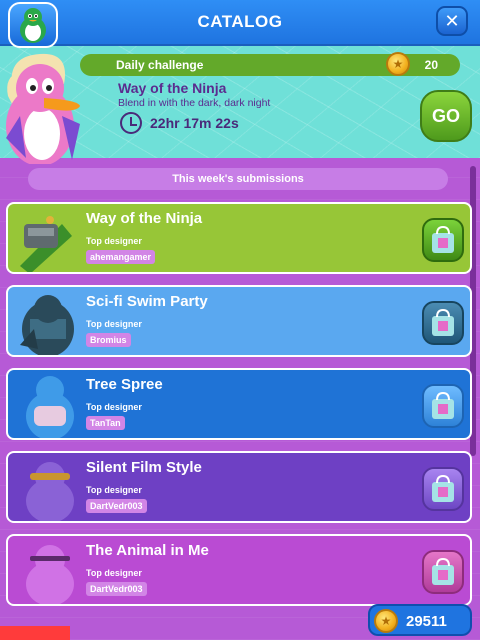 This screenshot has width=480, height=640. Describe the element at coordinates (446, 116) in the screenshot. I see `go-button: GO` at that location.